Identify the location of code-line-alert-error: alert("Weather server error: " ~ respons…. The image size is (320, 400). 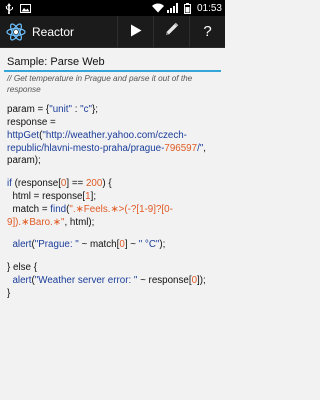
(109, 280).